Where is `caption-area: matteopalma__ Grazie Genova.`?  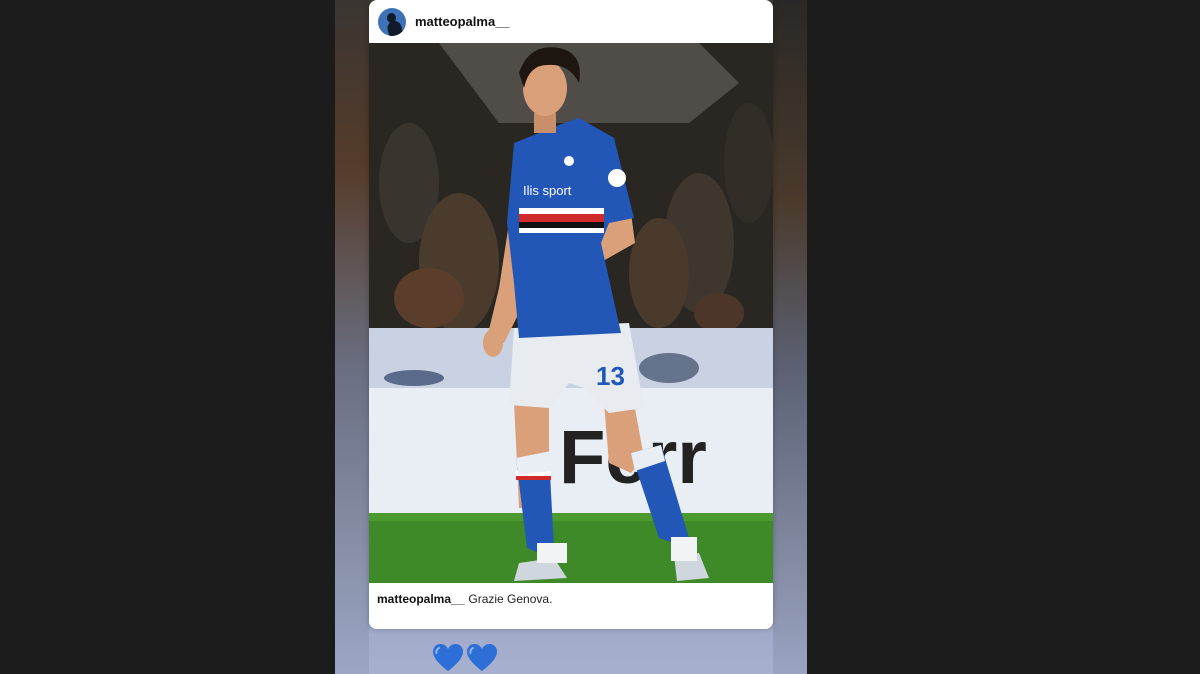
caption-area: matteopalma__ Grazie Genova. is located at coordinates (571, 606).